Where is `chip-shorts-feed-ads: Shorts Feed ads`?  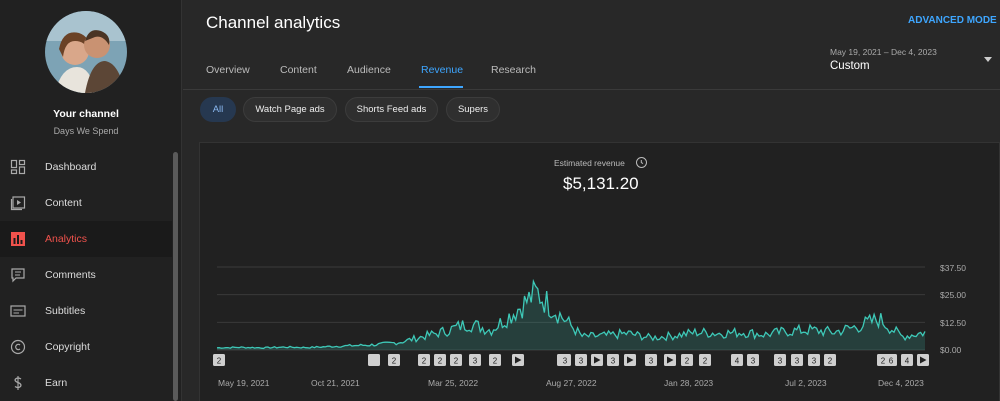 chip-shorts-feed-ads: Shorts Feed ads is located at coordinates (391, 109).